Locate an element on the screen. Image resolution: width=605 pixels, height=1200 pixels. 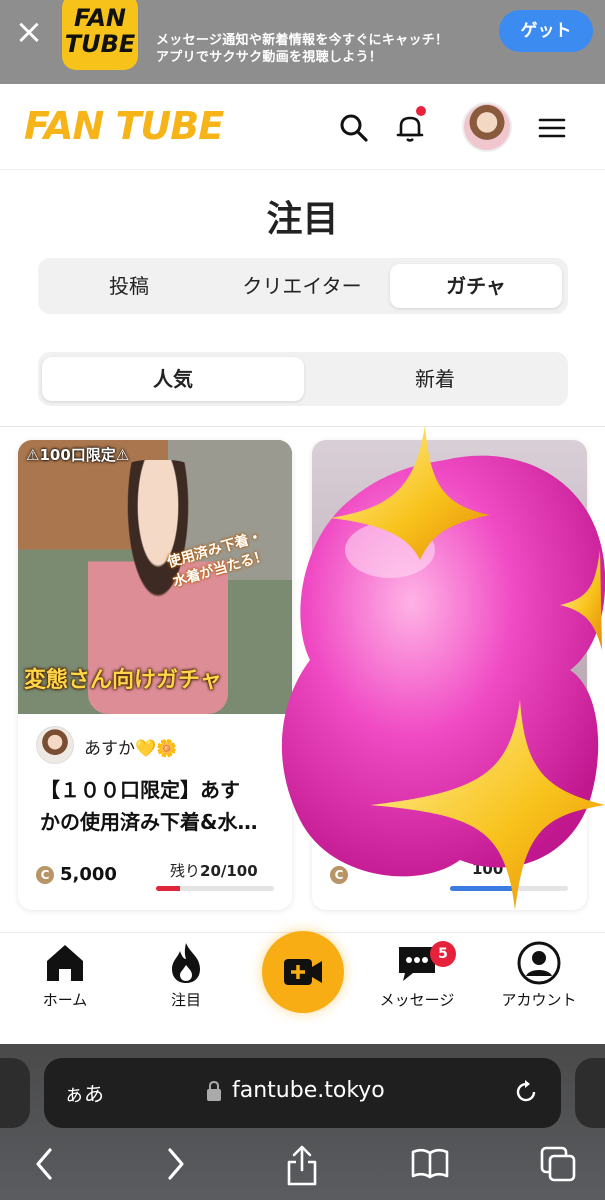
nav-home-label: ホーム is located at coordinates (65, 1000).